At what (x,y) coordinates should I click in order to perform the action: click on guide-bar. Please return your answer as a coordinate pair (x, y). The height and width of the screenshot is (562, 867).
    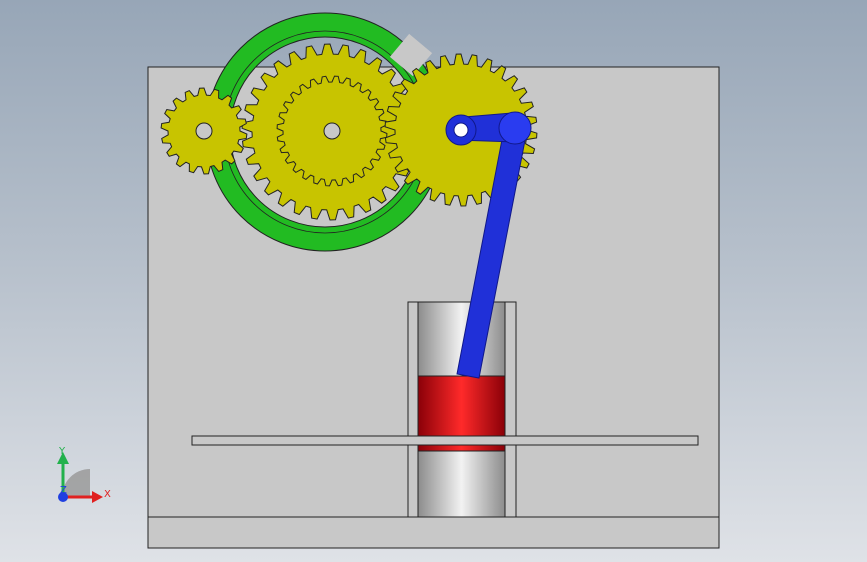
    Looking at the image, I should click on (445, 440).